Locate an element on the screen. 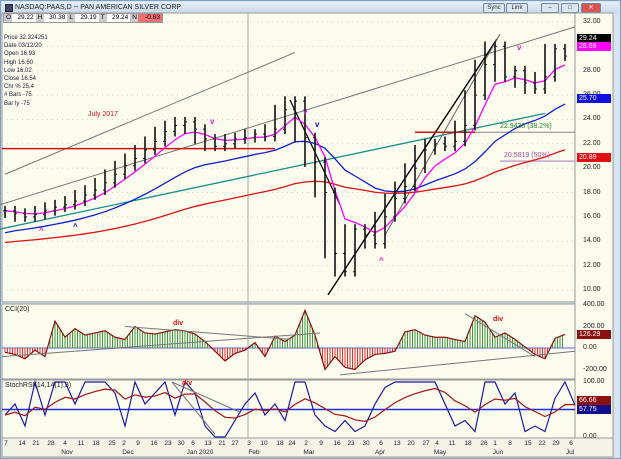 The width and height of the screenshot is (621, 459). price-tick-label: 14.00 is located at coordinates (592, 241).